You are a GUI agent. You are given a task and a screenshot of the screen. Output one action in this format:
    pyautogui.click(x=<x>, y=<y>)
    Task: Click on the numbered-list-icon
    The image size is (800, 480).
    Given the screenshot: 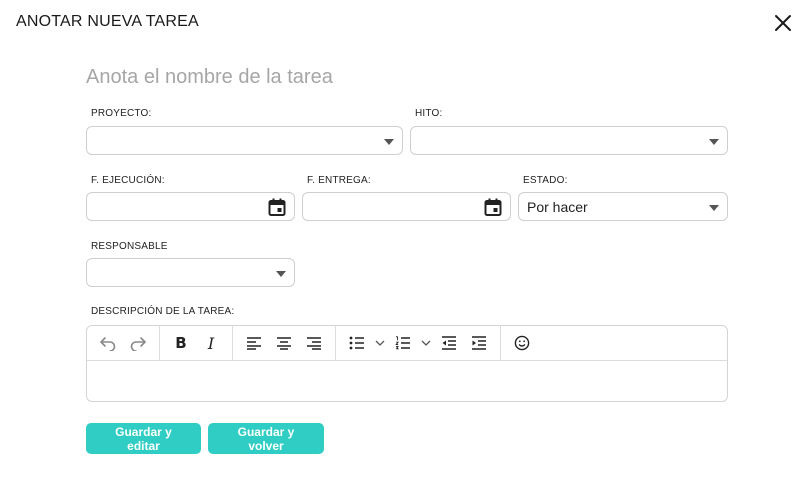 What is the action you would take?
    pyautogui.click(x=402, y=343)
    